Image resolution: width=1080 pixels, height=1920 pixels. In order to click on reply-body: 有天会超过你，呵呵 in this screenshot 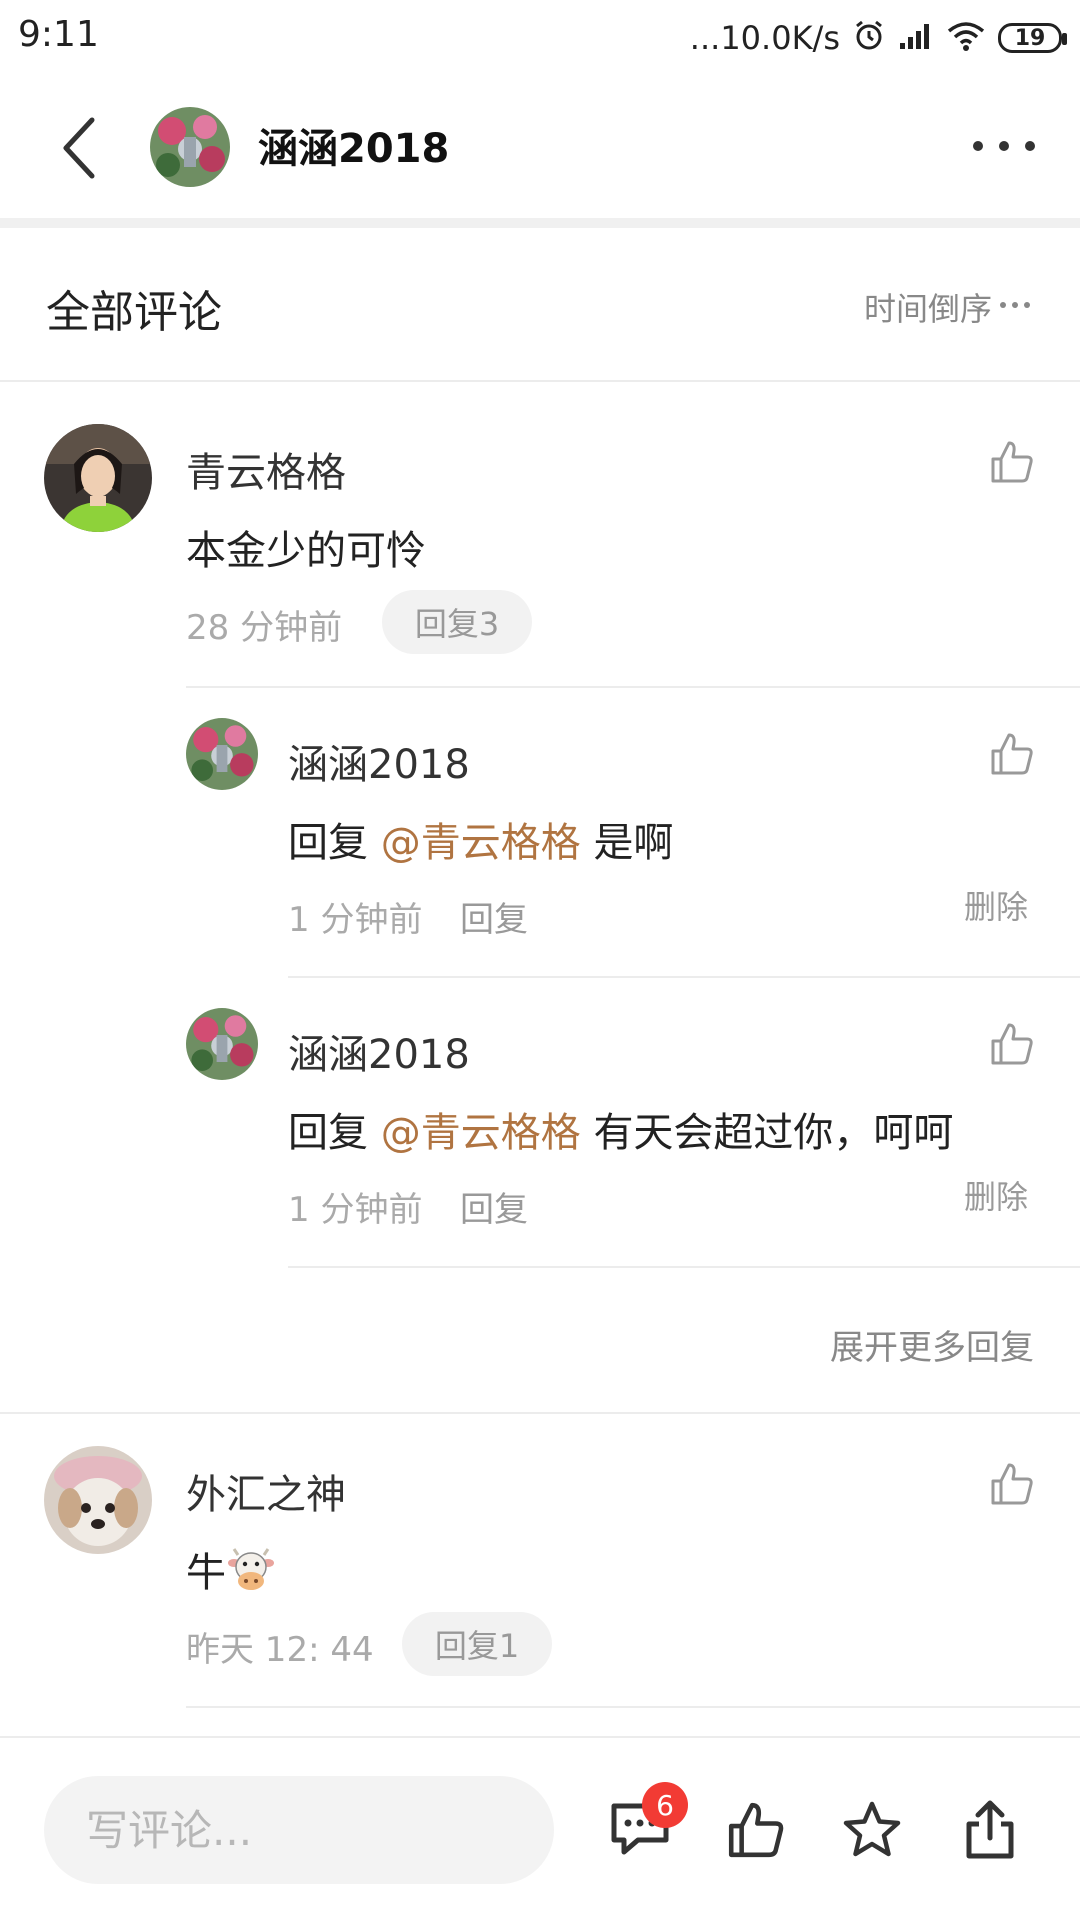, I will do `click(773, 1133)`.